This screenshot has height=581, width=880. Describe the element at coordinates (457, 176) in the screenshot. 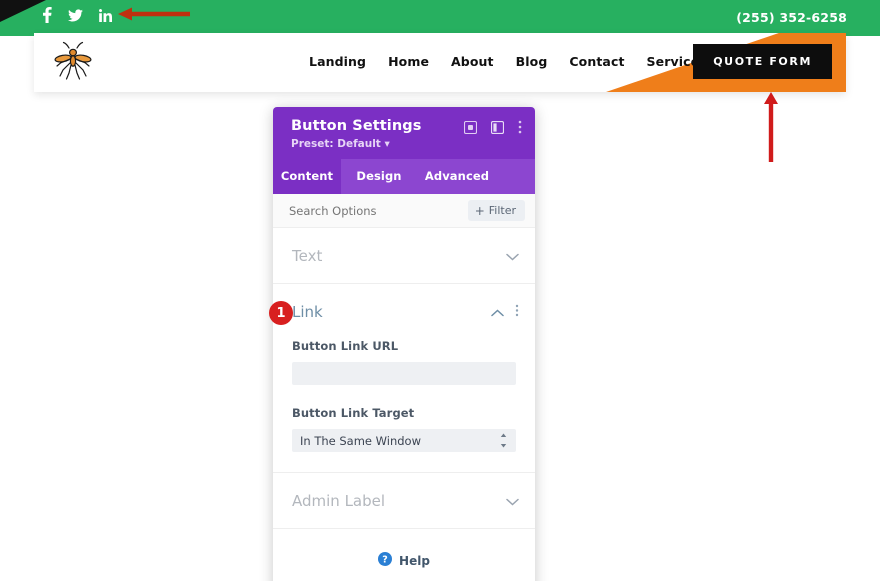

I see `tab-advanced: Advanced` at that location.